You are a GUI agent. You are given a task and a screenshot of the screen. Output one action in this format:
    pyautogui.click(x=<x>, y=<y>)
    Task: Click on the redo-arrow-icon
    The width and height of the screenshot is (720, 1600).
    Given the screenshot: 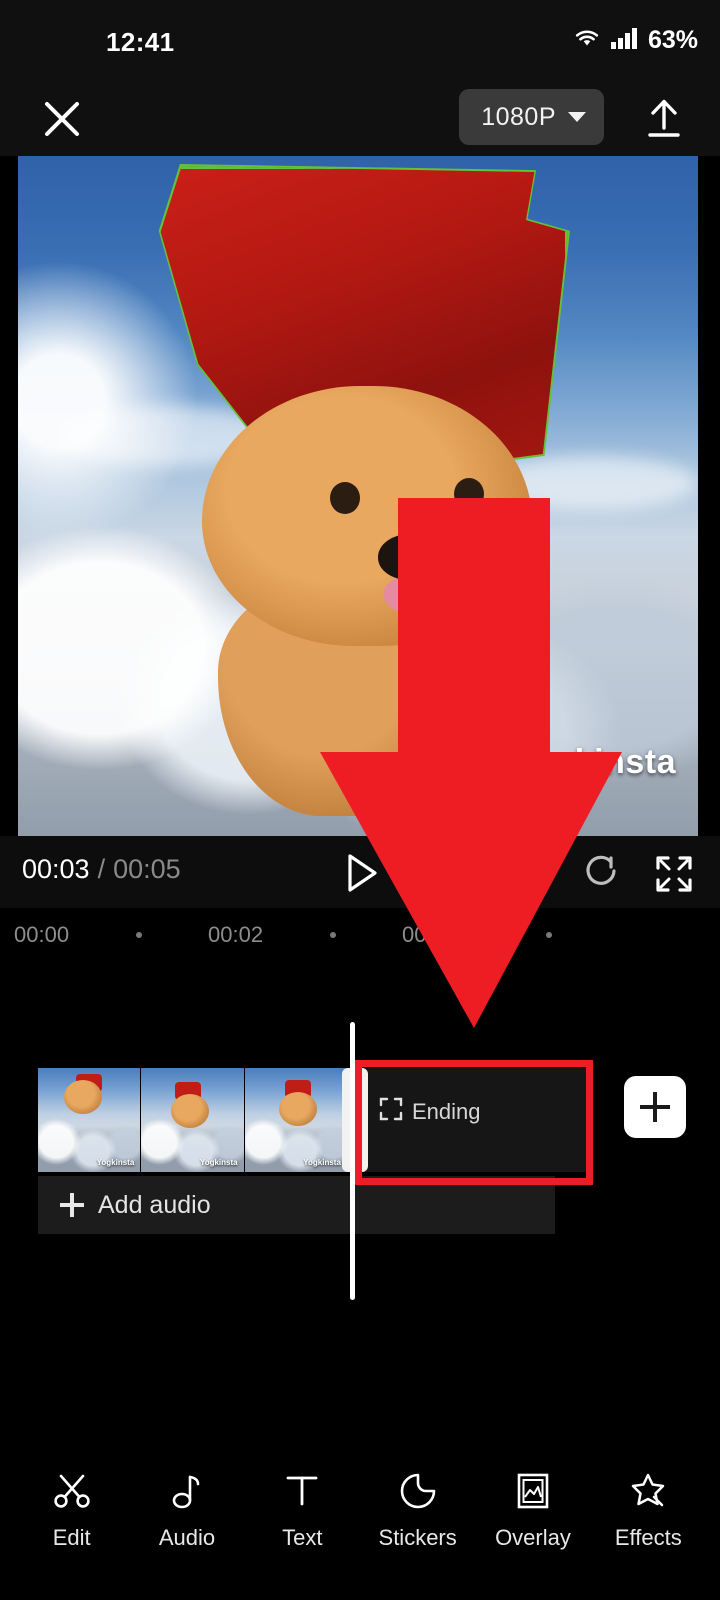 What is the action you would take?
    pyautogui.click(x=600, y=874)
    